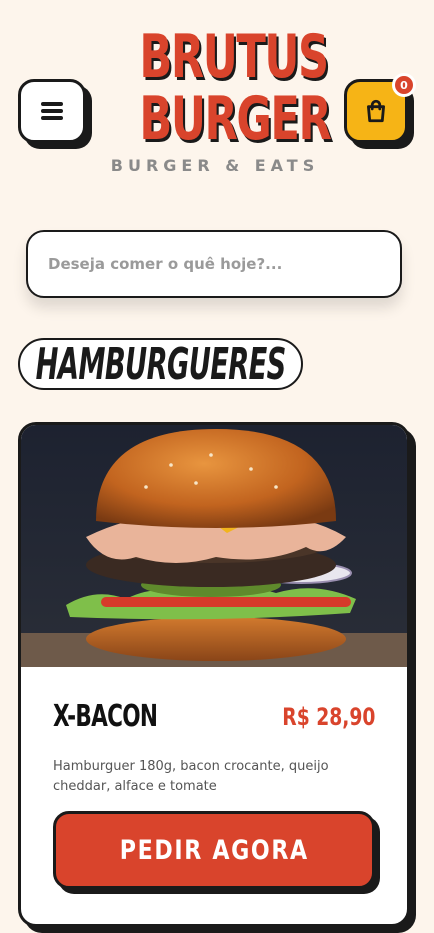 The width and height of the screenshot is (434, 933). What do you see at coordinates (235, 119) in the screenshot?
I see `logo-line-2: BURGER` at bounding box center [235, 119].